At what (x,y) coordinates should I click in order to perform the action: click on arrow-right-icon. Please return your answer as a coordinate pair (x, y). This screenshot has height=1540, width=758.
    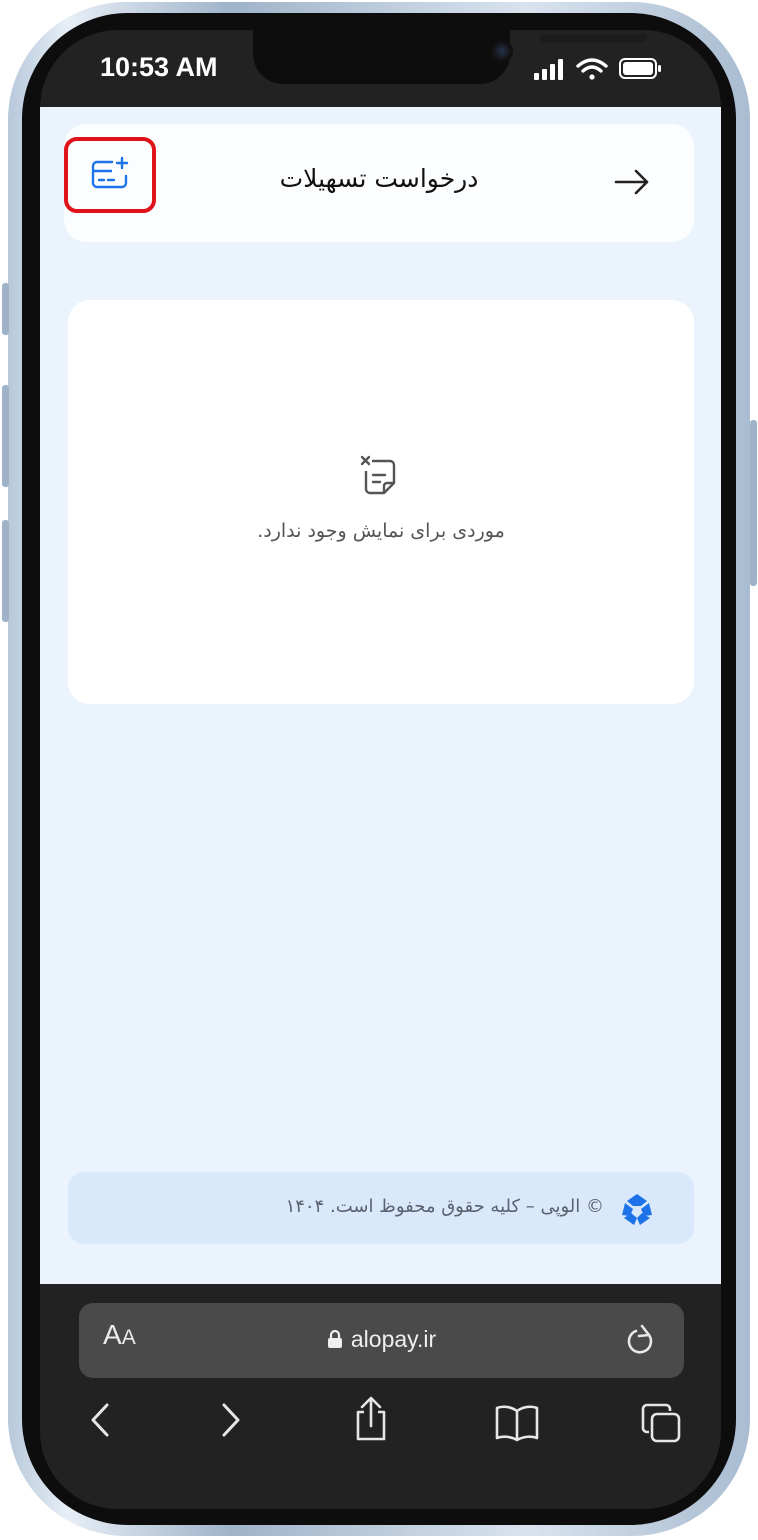
    Looking at the image, I should click on (631, 182).